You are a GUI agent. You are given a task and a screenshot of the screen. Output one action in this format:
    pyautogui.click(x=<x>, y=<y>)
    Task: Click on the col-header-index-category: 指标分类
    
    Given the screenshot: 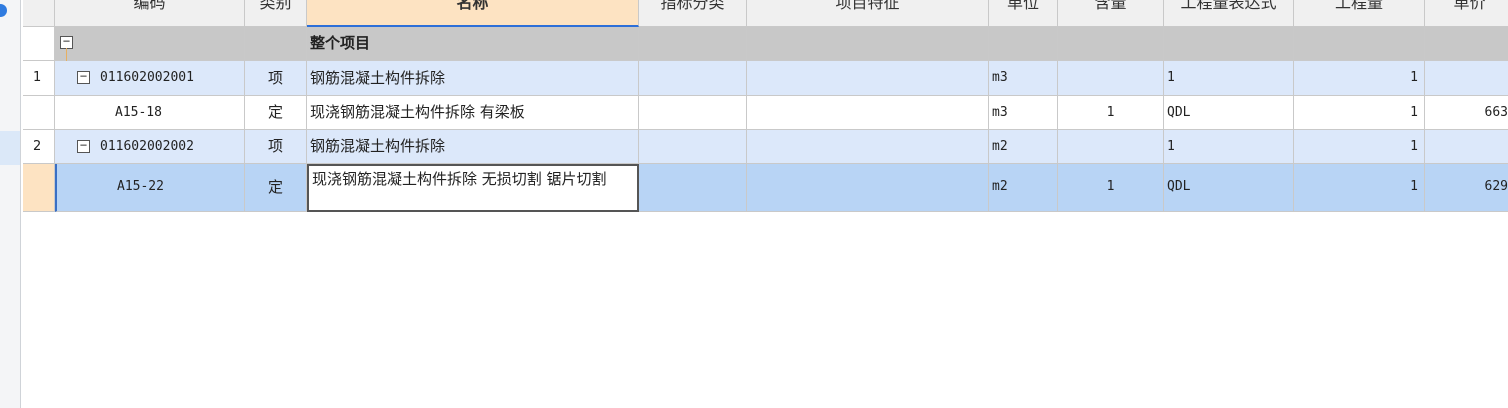 What is the action you would take?
    pyautogui.click(x=693, y=13)
    